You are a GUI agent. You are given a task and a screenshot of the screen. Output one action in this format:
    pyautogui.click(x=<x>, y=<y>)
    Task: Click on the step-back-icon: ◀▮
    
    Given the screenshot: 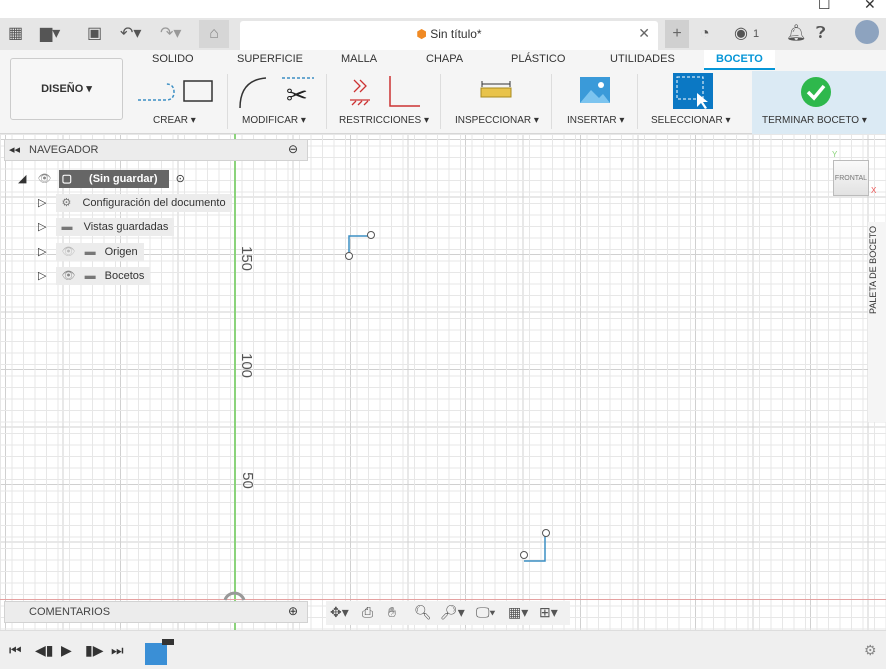 What is the action you would take?
    pyautogui.click(x=44, y=650)
    